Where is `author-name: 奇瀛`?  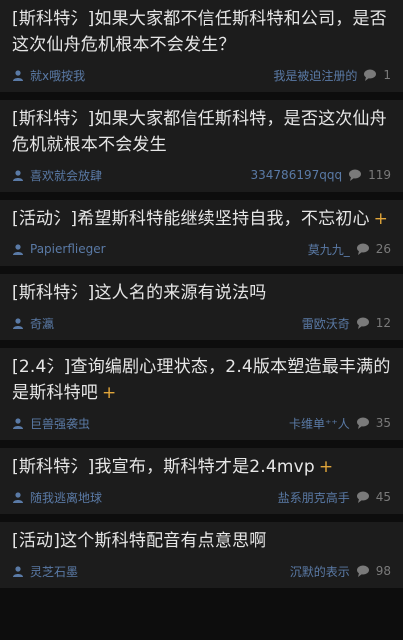 author-name: 奇瀛 is located at coordinates (42, 323).